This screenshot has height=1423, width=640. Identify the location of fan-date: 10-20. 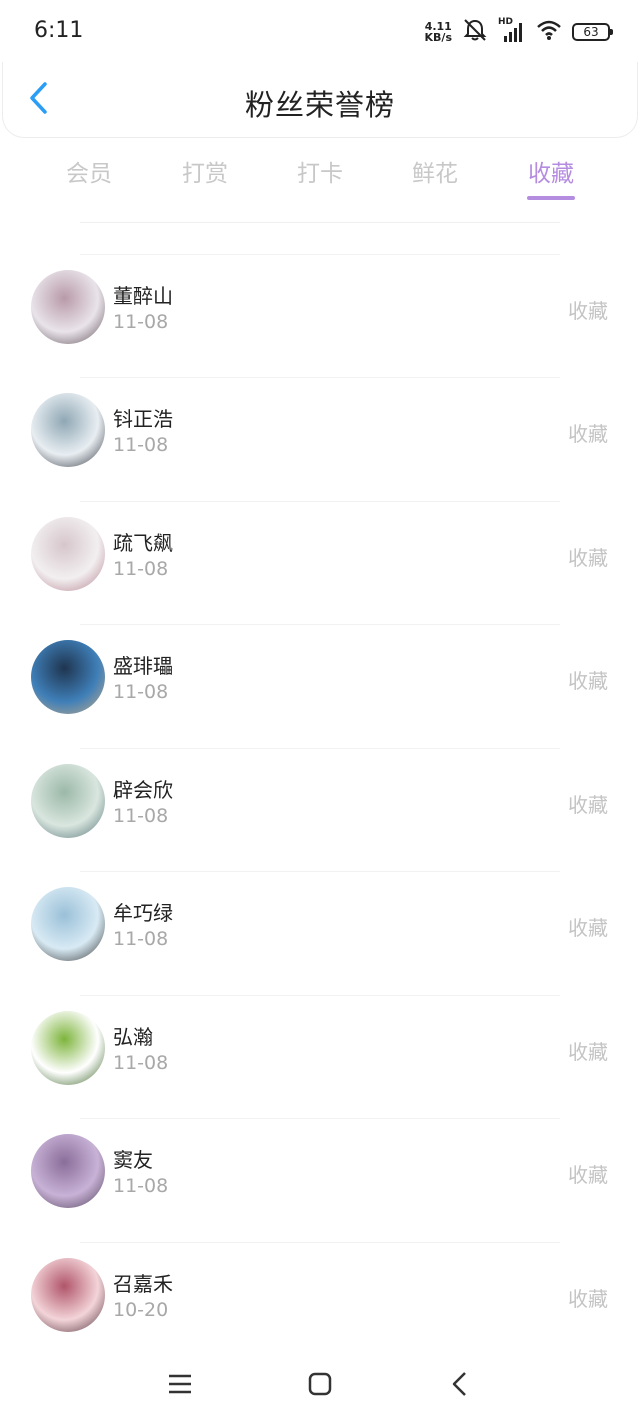
(141, 1310).